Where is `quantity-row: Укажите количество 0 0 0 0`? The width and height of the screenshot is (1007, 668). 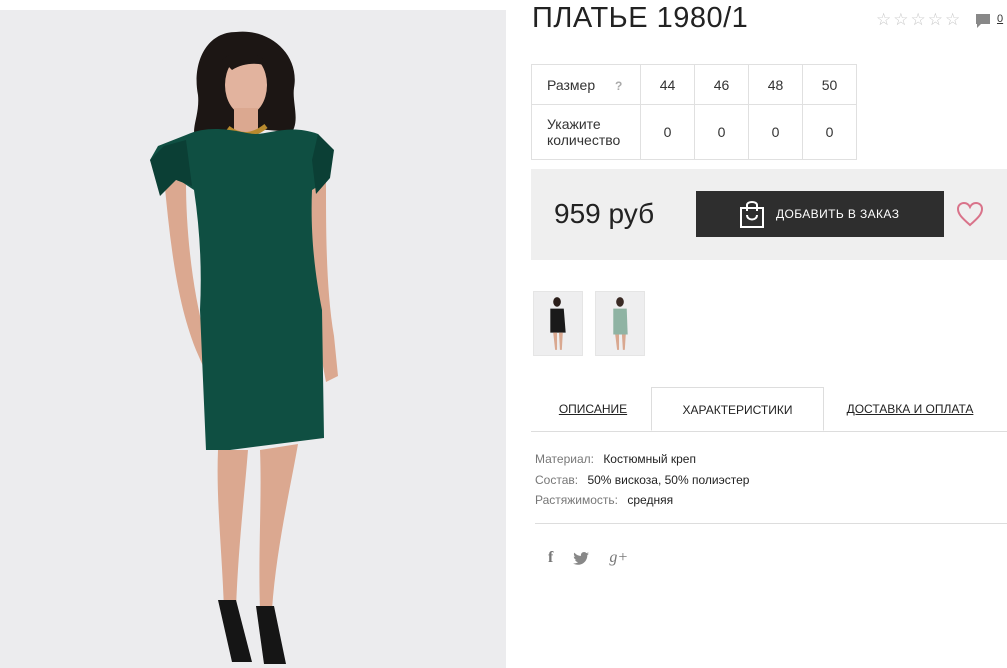
quantity-row: Укажите количество 0 0 0 0 is located at coordinates (694, 132).